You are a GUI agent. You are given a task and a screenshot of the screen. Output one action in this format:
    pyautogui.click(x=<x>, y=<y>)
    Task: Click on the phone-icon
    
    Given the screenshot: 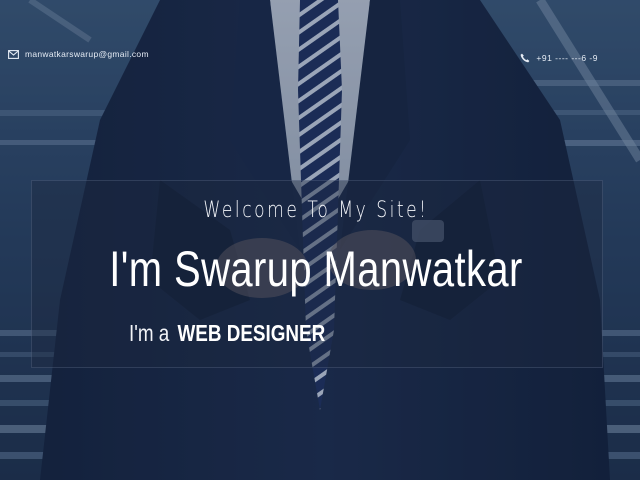 What is the action you would take?
    pyautogui.click(x=524, y=58)
    